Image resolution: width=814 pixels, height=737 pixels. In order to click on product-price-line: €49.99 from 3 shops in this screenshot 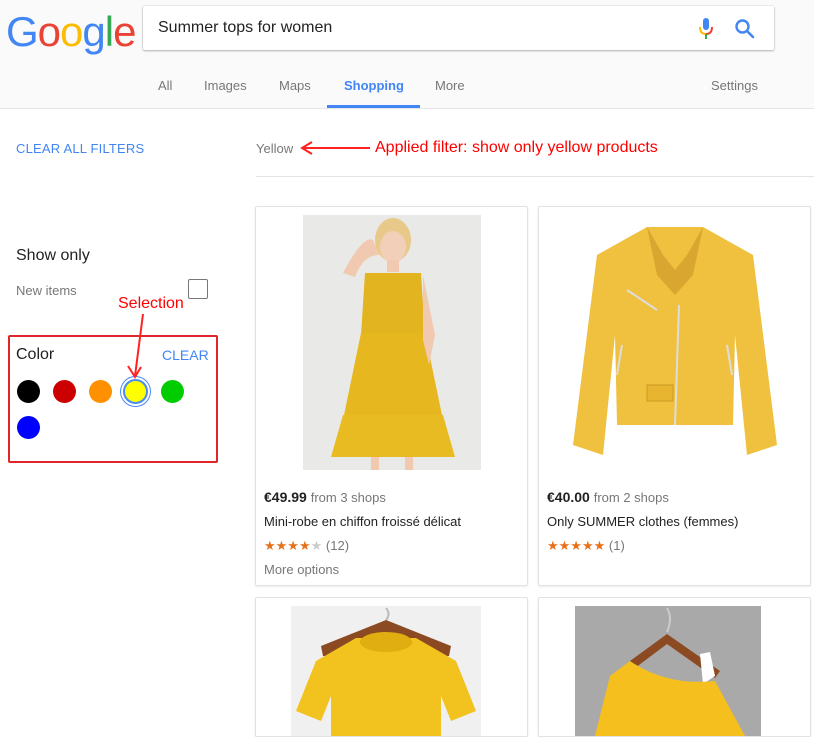, I will do `click(325, 497)`.